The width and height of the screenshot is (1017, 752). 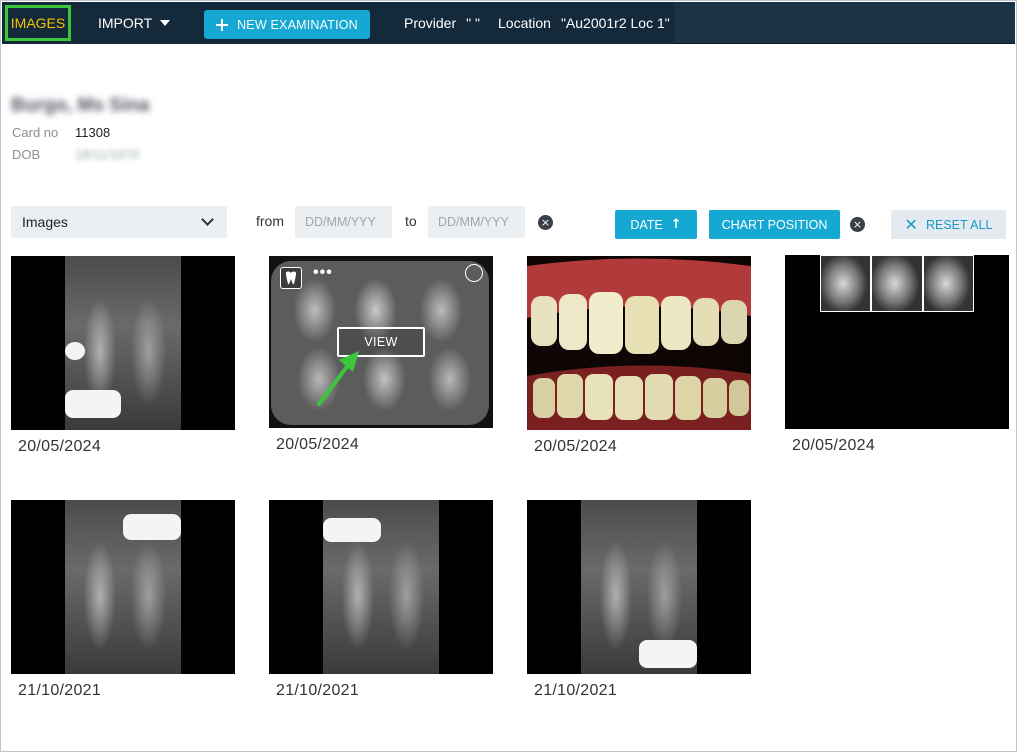 I want to click on clear-dates-icon: ×, so click(x=545, y=222).